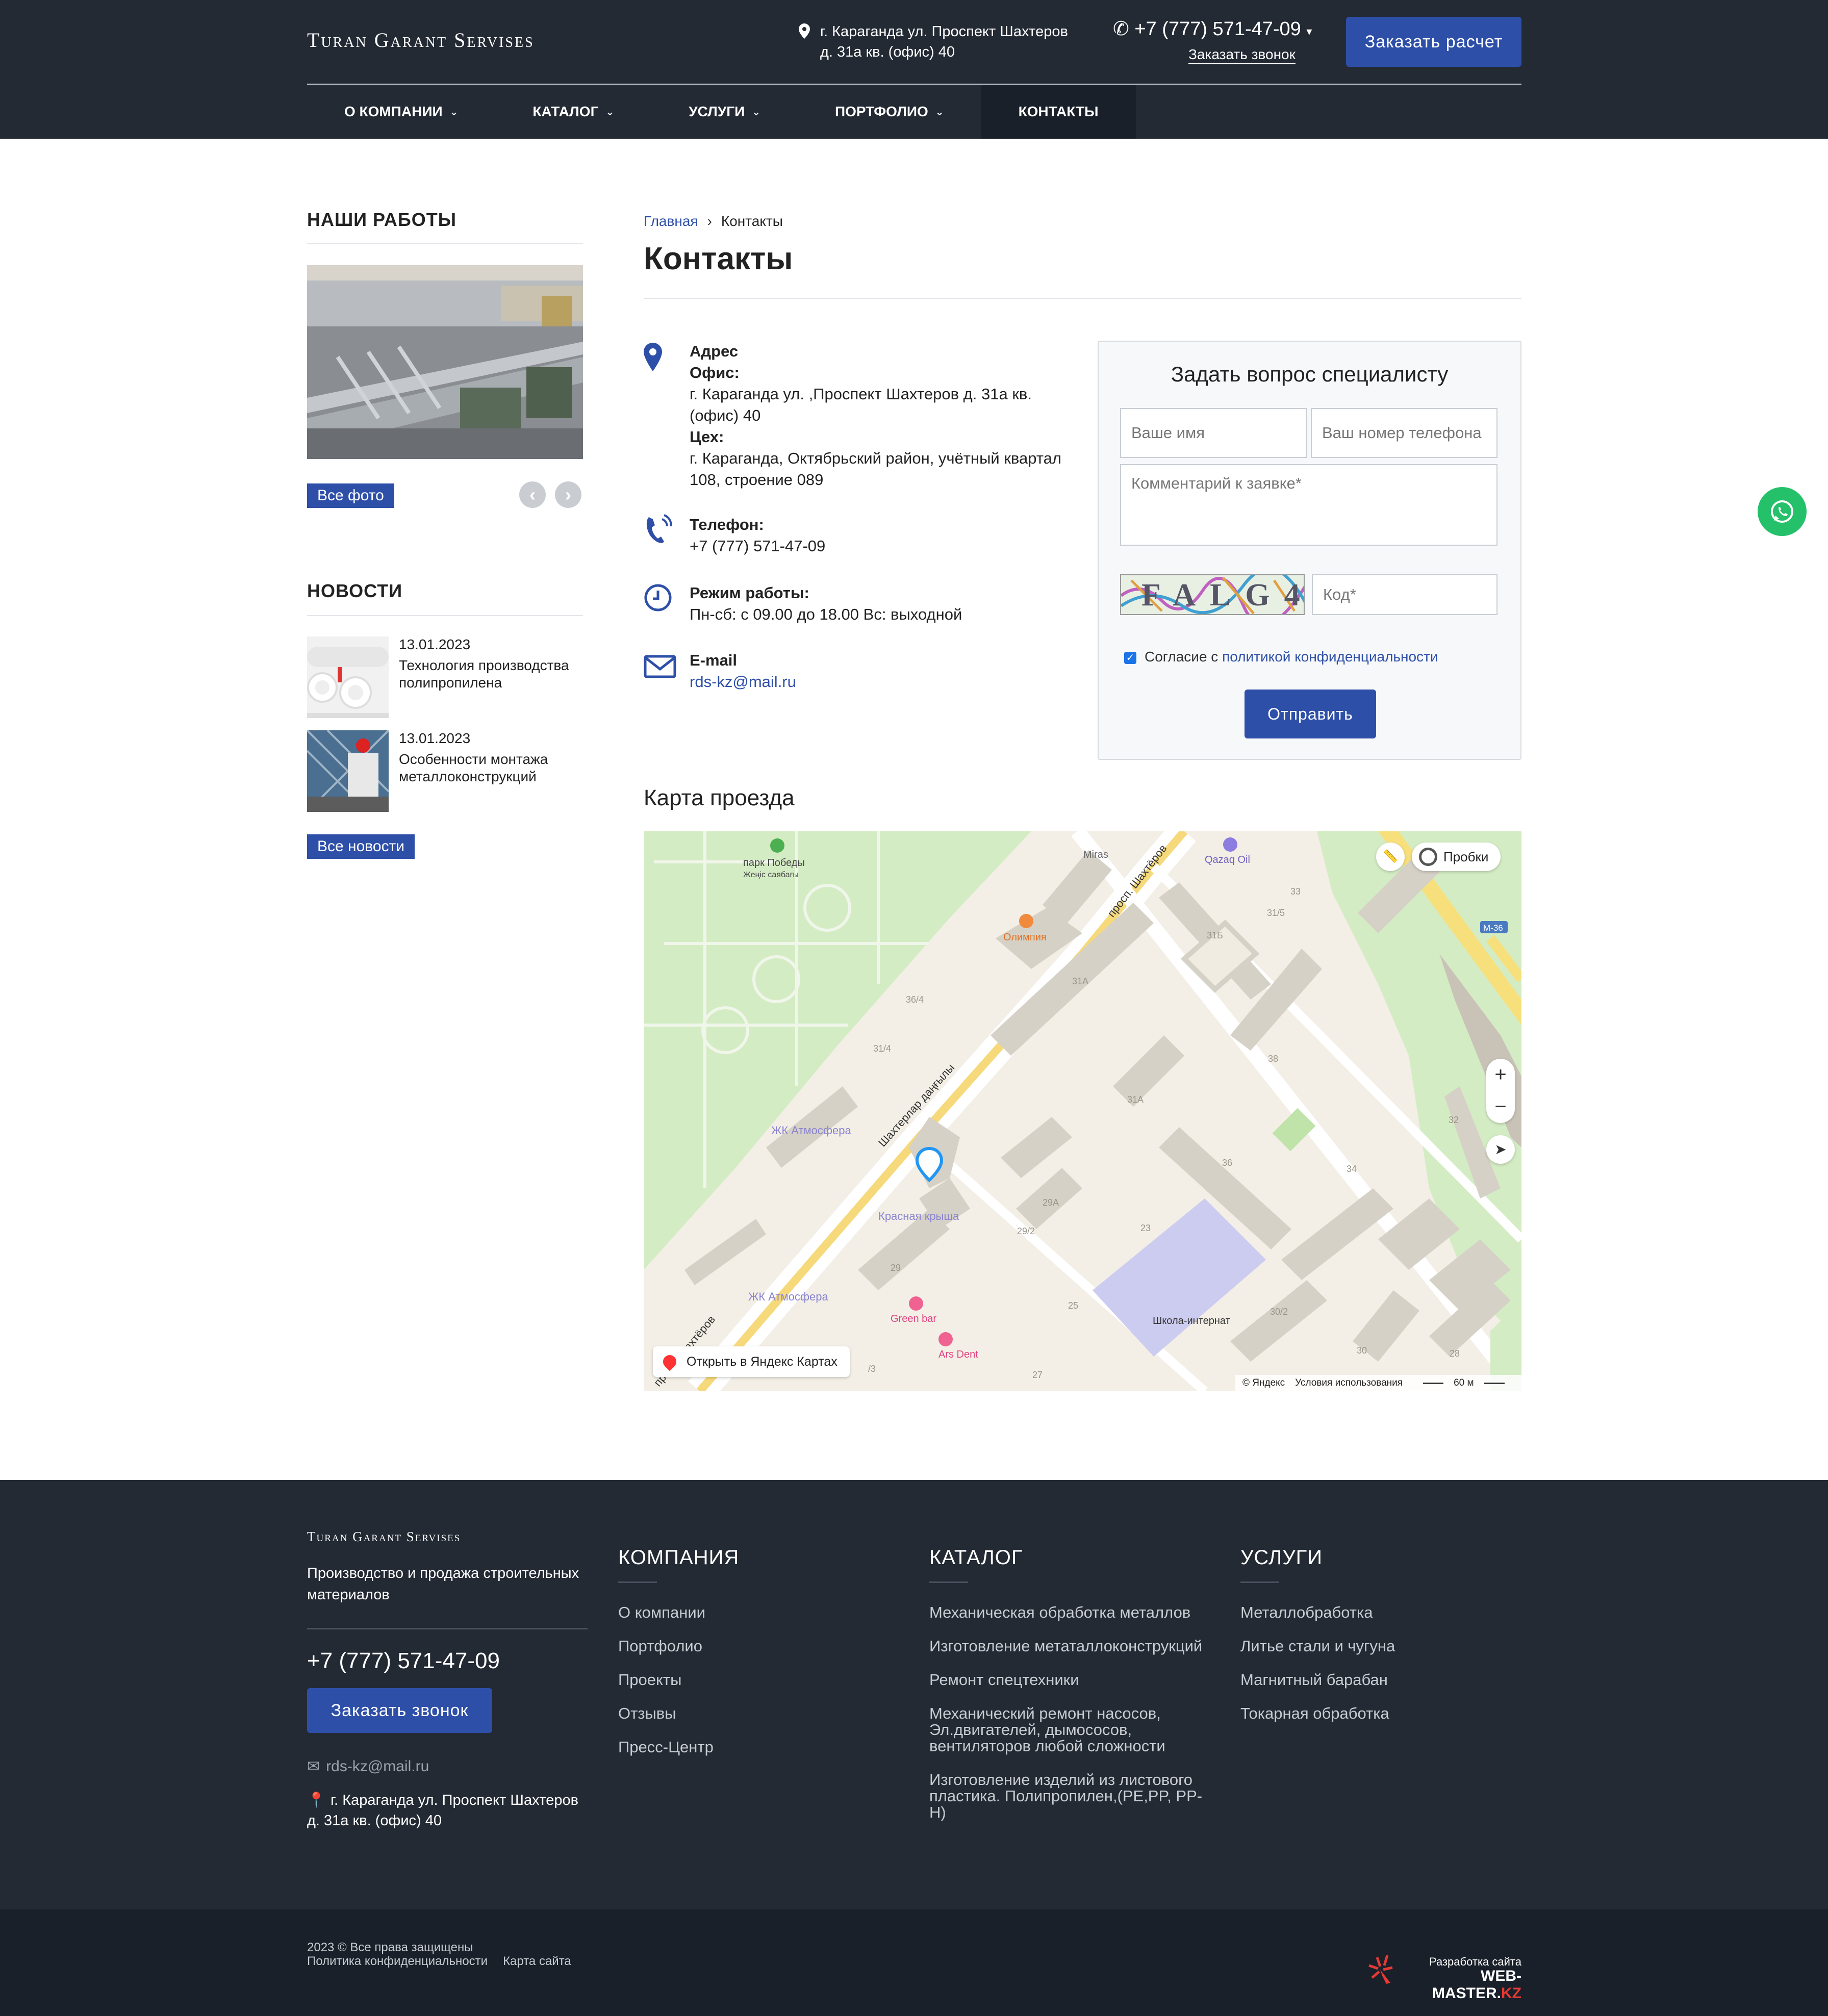  What do you see at coordinates (1072, 1612) in the screenshot?
I see `footer-link: Механическая обработка металлов` at bounding box center [1072, 1612].